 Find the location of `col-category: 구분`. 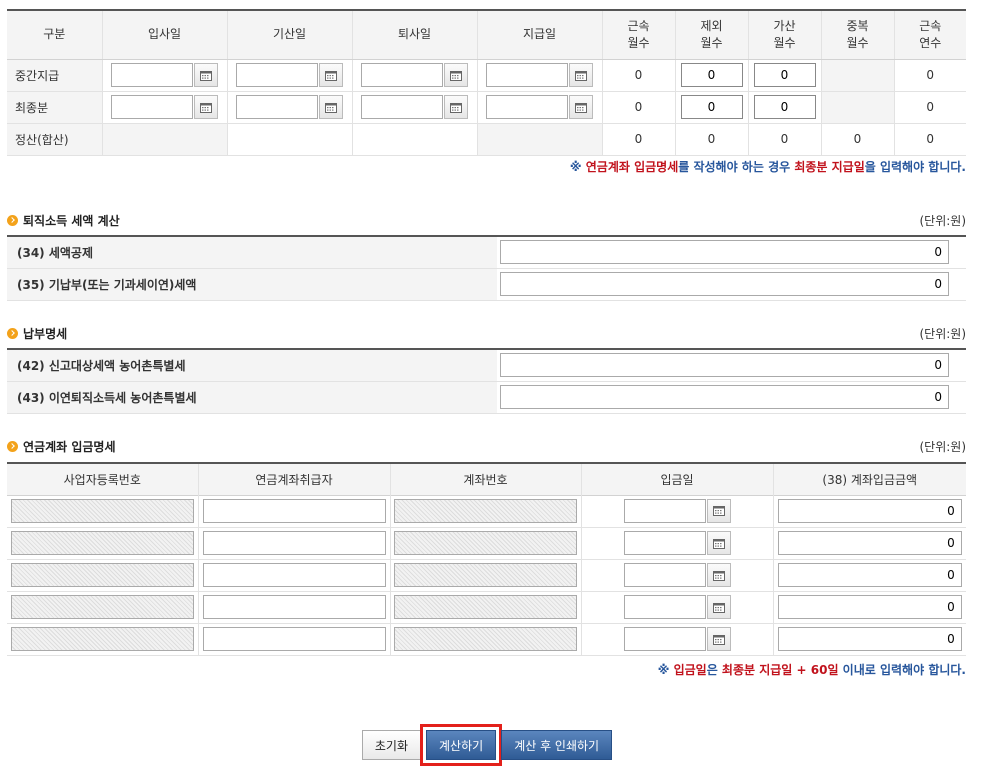

col-category: 구분 is located at coordinates (54, 35).